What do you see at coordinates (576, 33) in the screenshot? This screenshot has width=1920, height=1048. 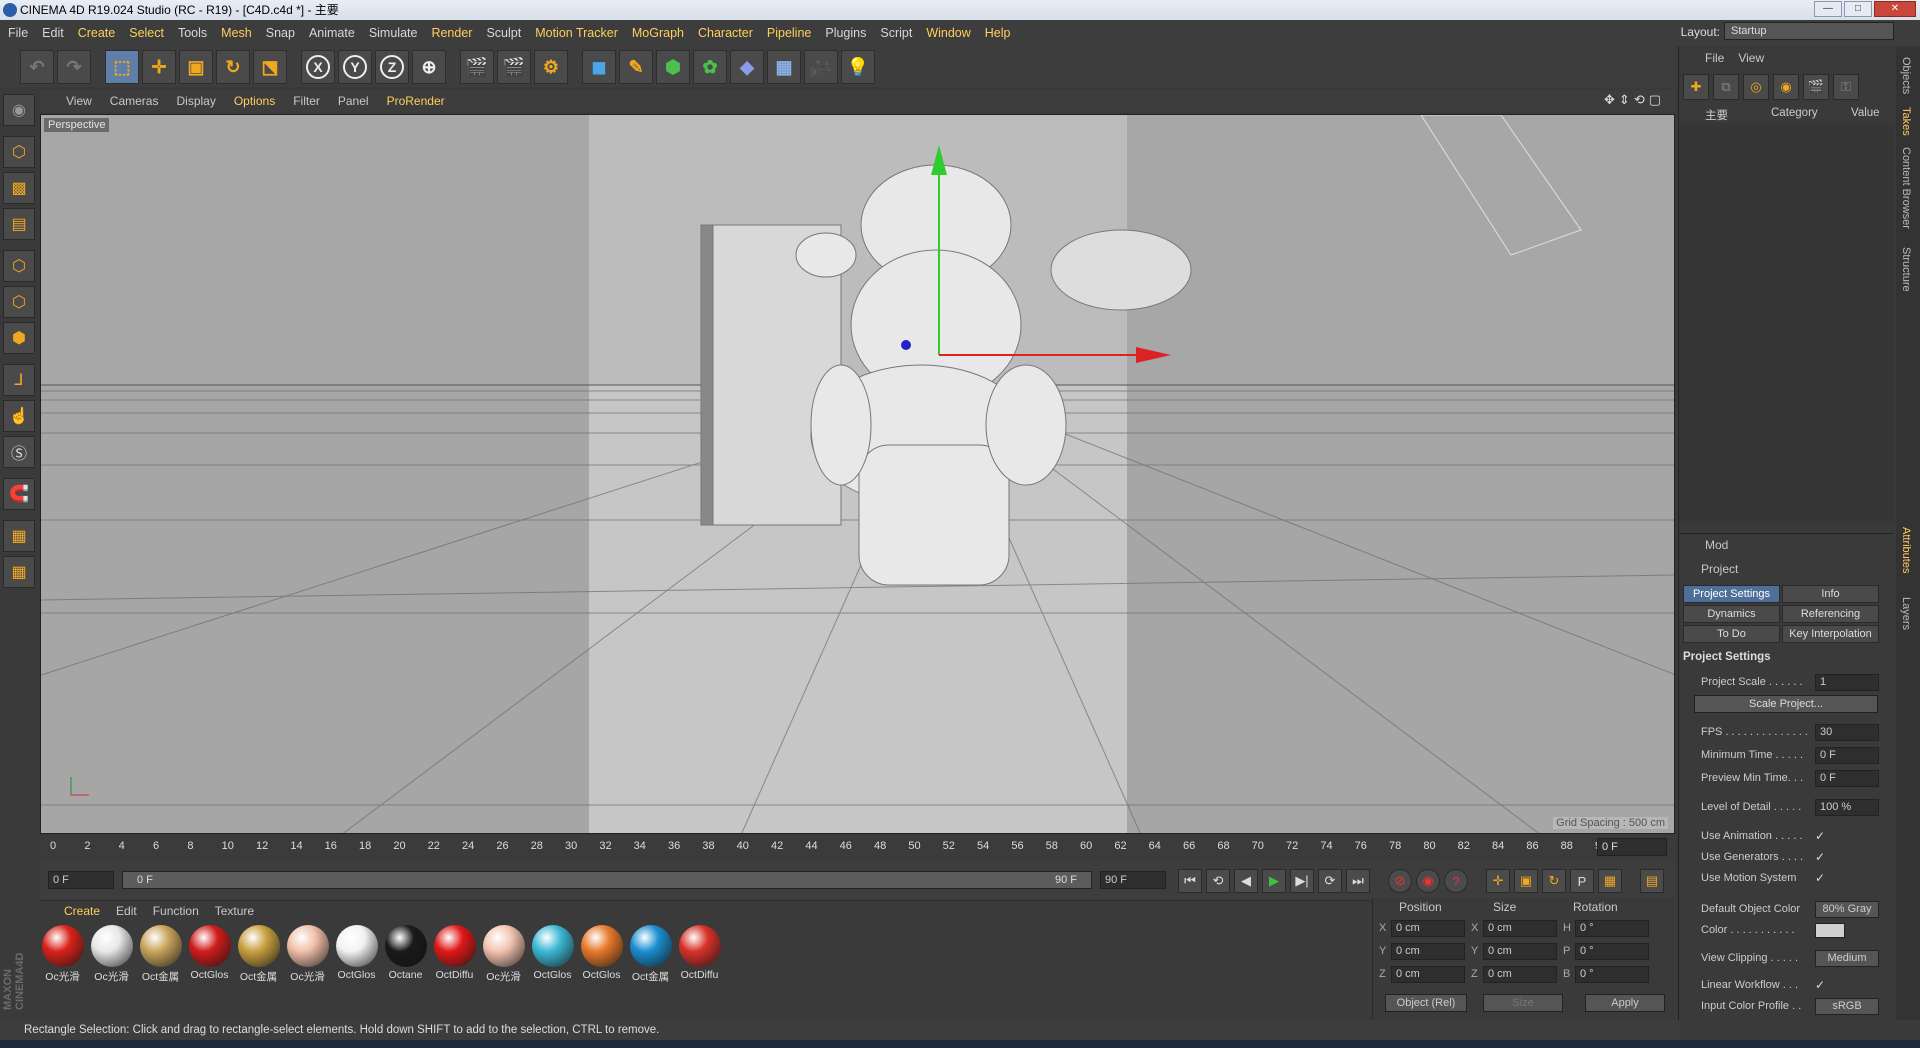 I see `menu-motion-tracker: Motion Tracker` at bounding box center [576, 33].